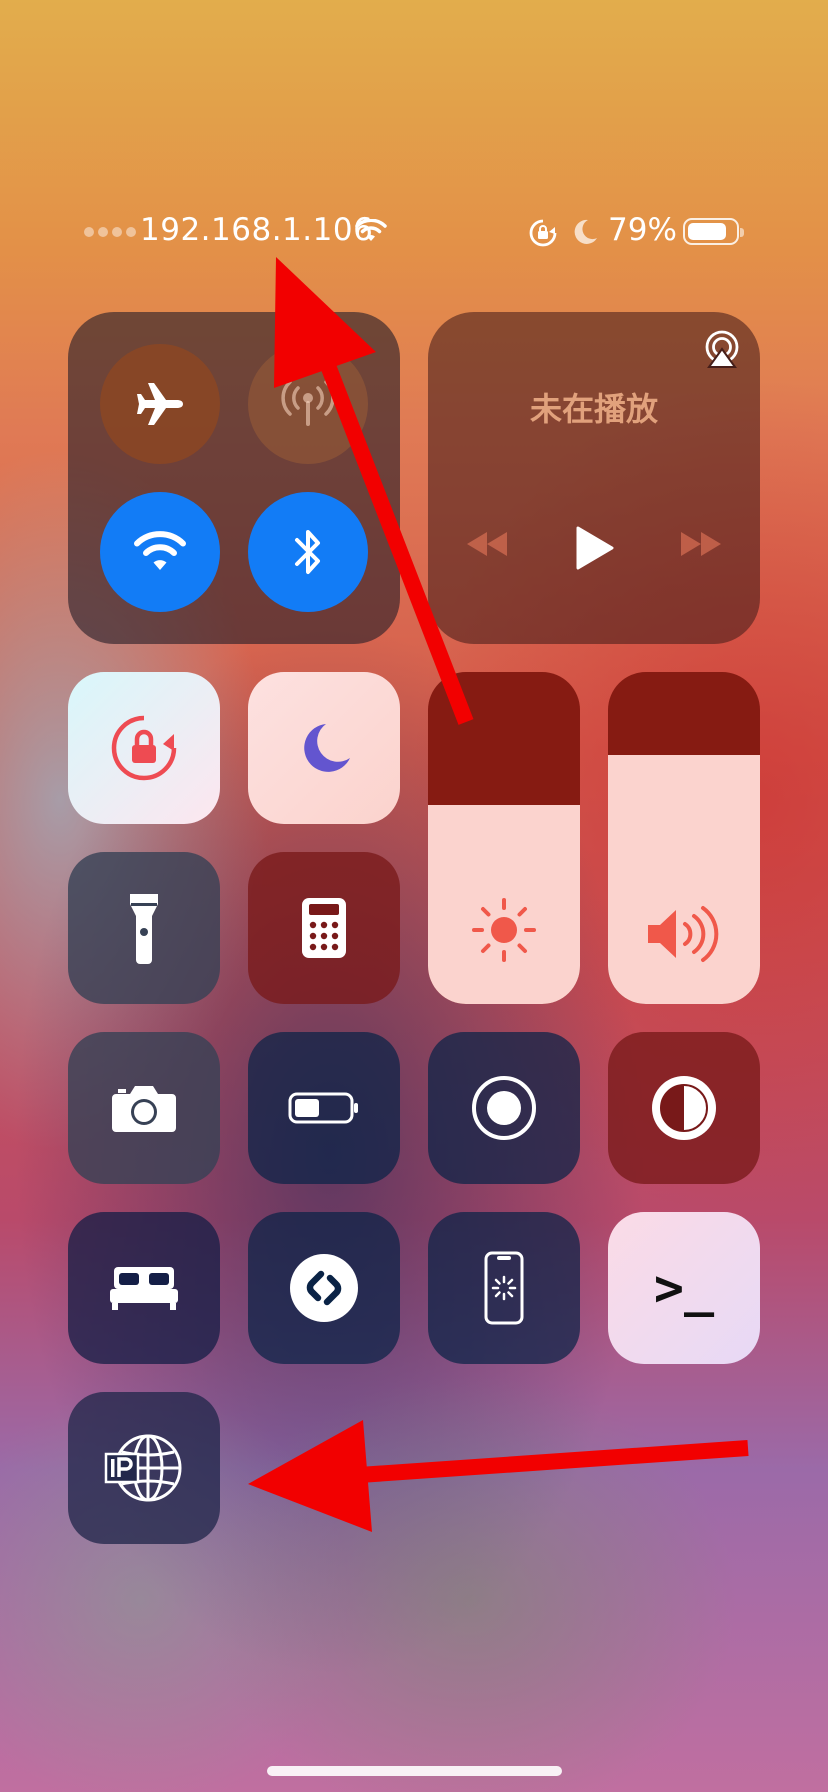 This screenshot has height=1792, width=828. What do you see at coordinates (593, 409) in the screenshot?
I see `now-playing-title: 未在播放` at bounding box center [593, 409].